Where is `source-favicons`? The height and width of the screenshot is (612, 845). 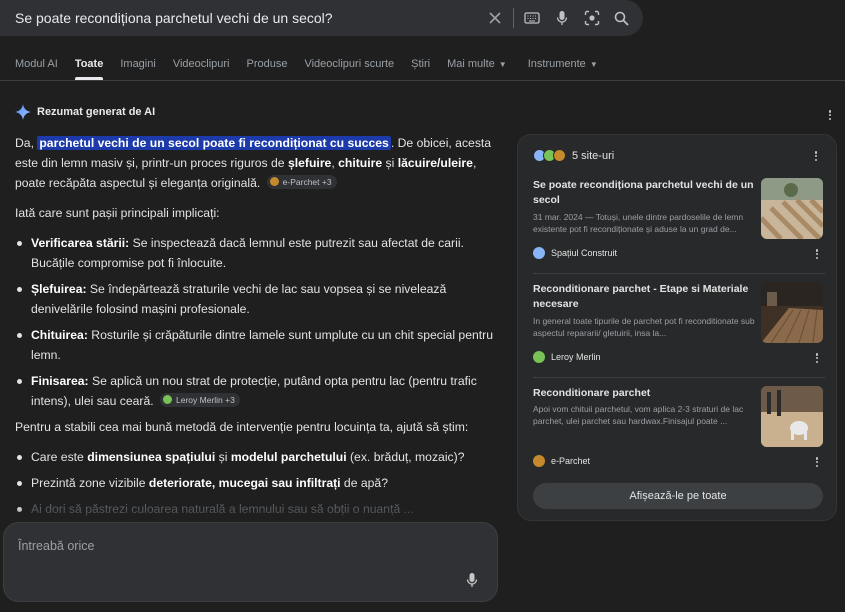
source-favicons is located at coordinates (549, 155).